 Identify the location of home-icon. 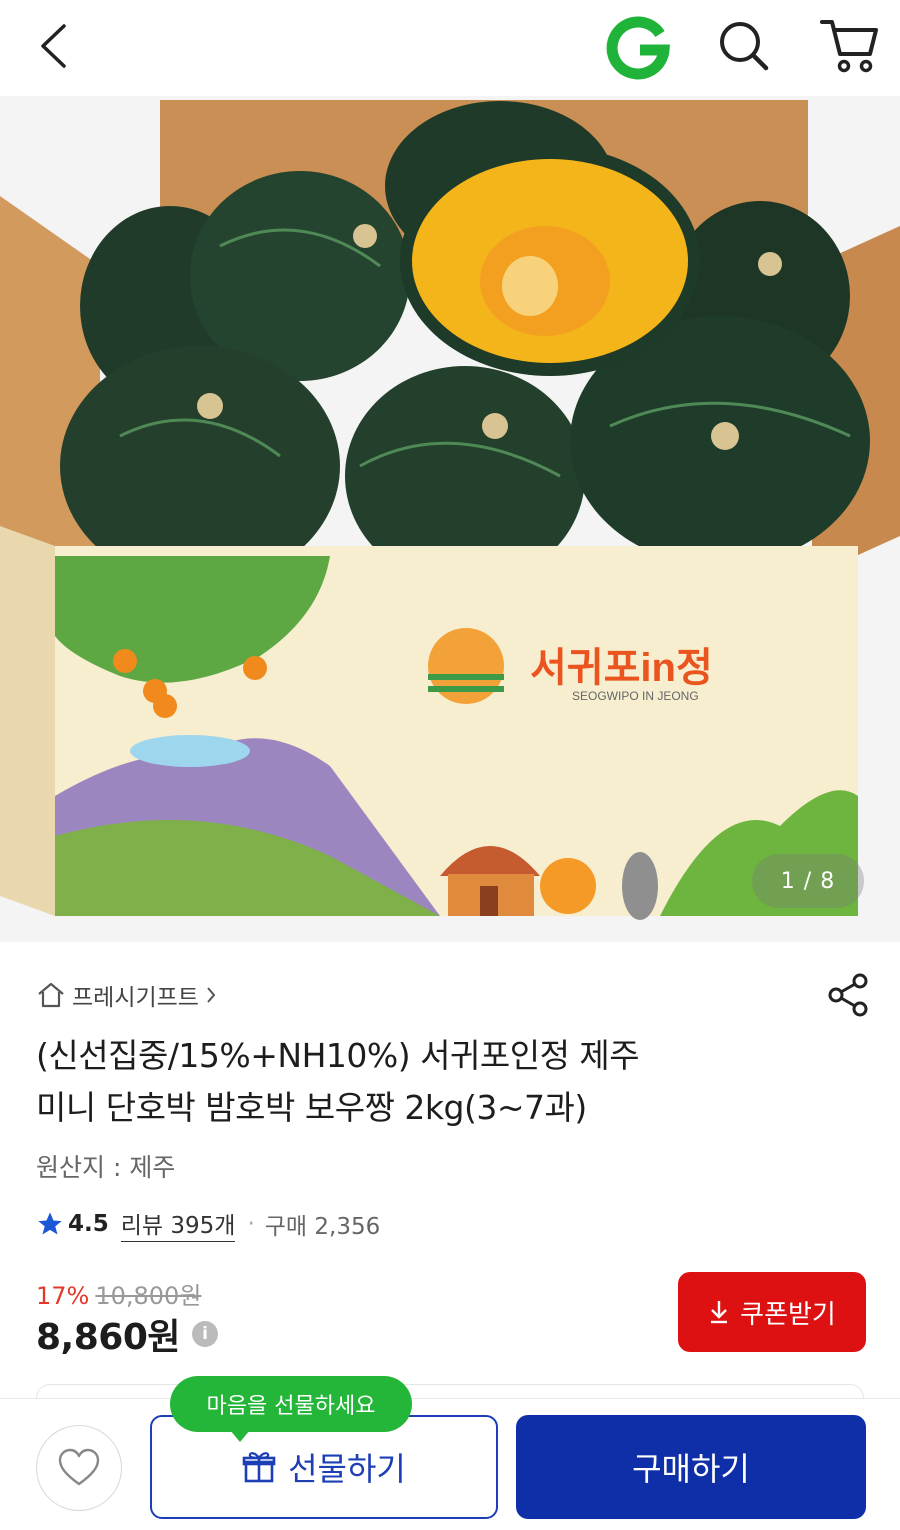
(51, 995).